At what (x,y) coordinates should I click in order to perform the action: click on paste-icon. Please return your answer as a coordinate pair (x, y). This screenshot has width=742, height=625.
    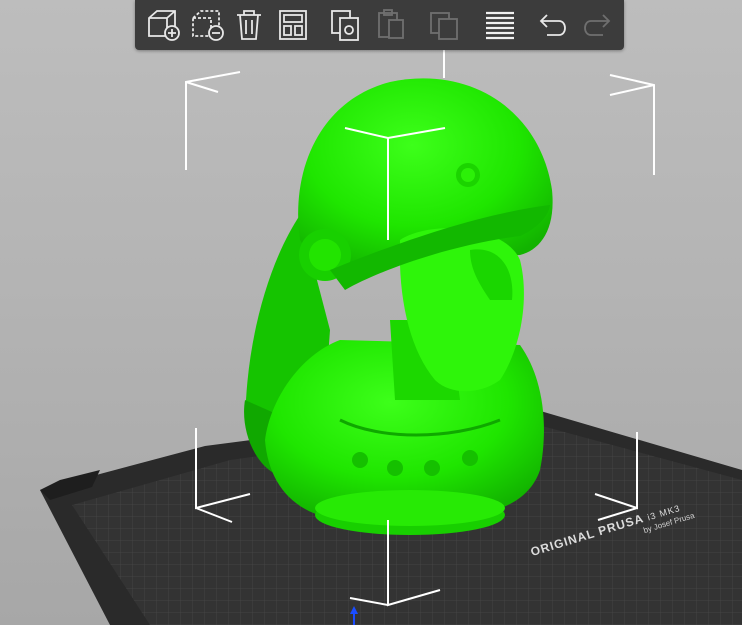
    Looking at the image, I should click on (391, 24).